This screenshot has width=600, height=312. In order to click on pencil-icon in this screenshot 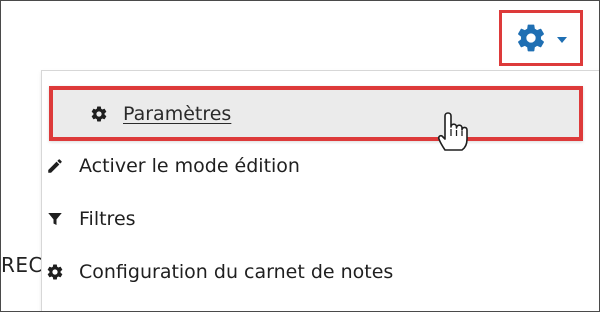, I will do `click(55, 166)`.